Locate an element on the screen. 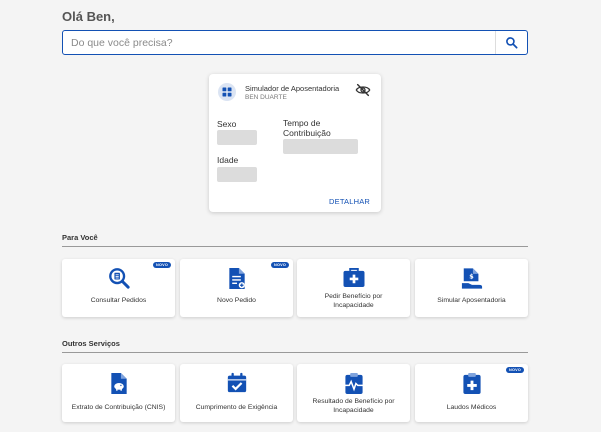 The width and height of the screenshot is (601, 432). grid-icon is located at coordinates (227, 92).